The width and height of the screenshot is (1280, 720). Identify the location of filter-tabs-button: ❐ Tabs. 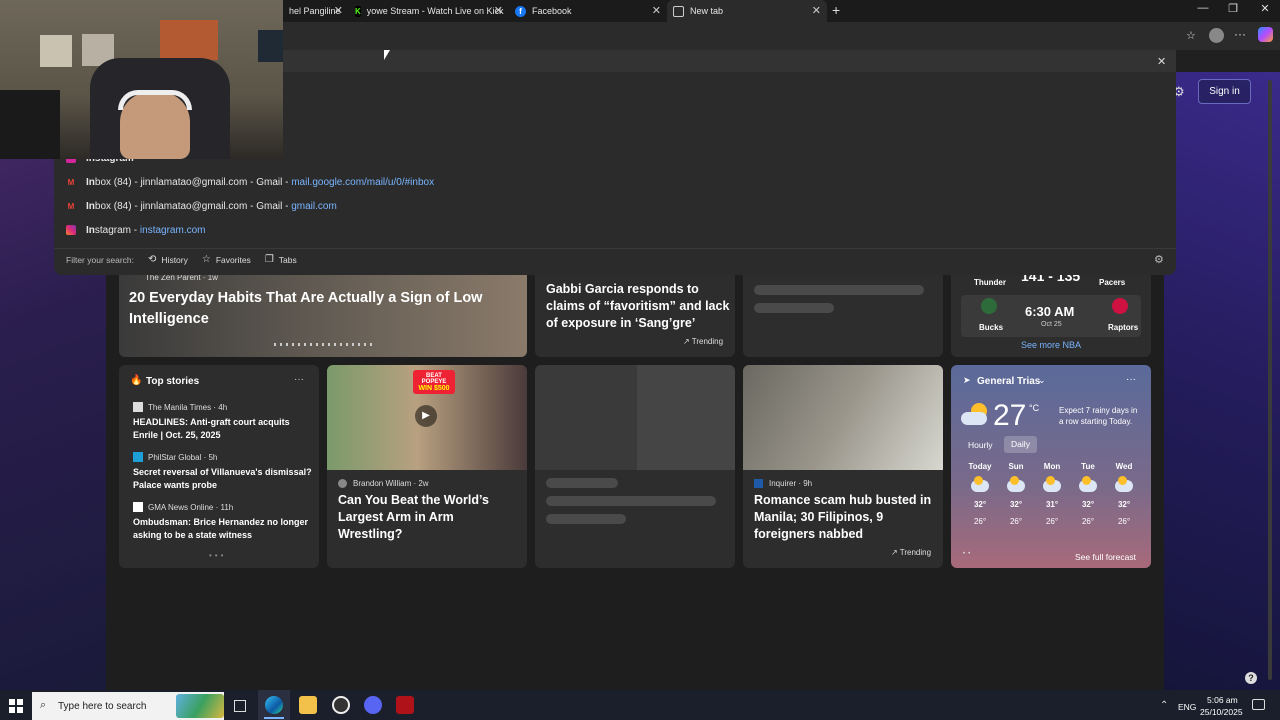
(281, 259).